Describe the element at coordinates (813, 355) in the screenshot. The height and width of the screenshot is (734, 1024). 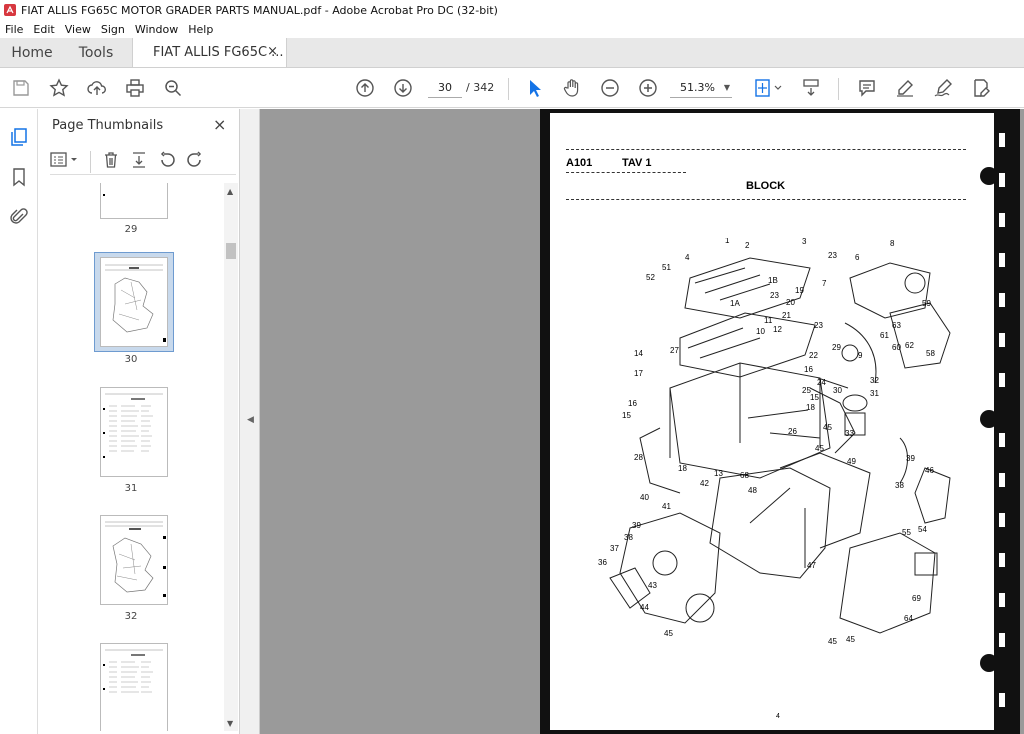
I see `part-callout: 22` at that location.